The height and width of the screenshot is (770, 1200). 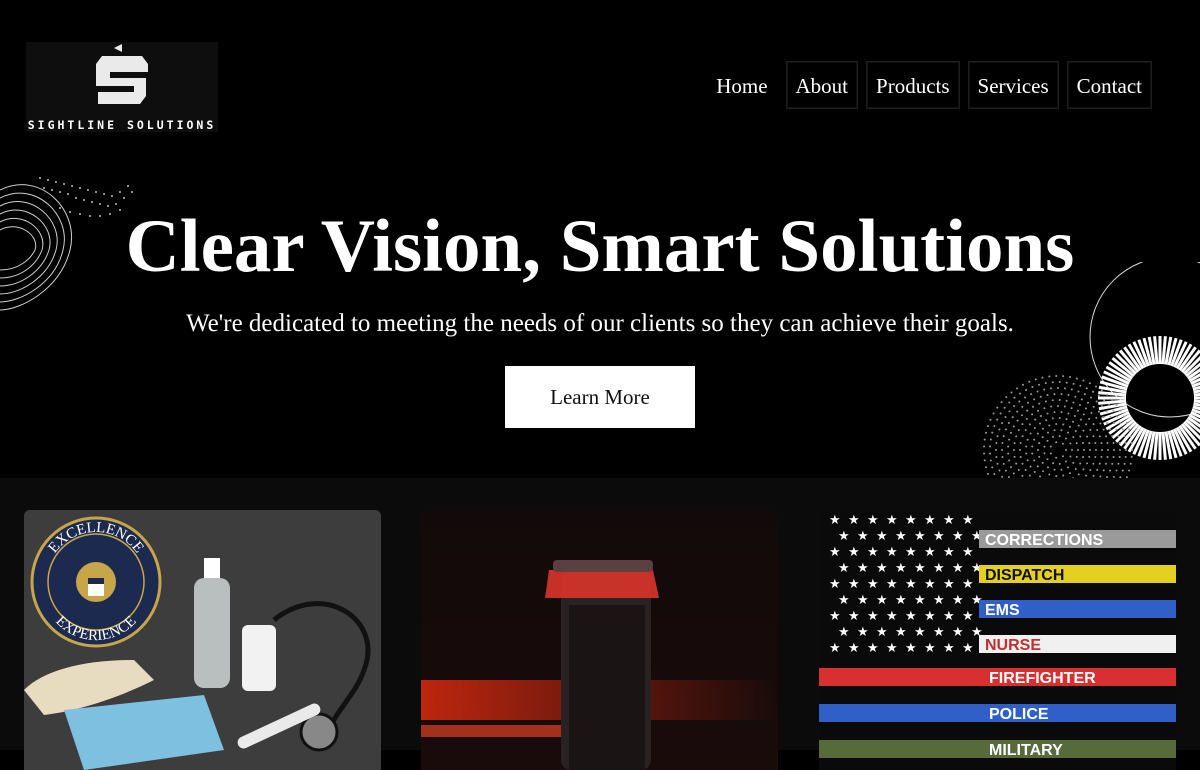 I want to click on medical-supplies-image: EXCELLENCE EXPERIENCE, so click(x=202, y=640).